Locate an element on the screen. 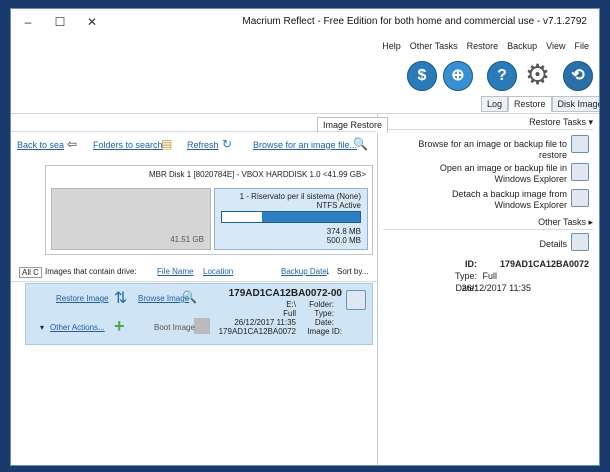 Image resolution: width=610 pixels, height=472 pixels. partition-total: 500.0 MB is located at coordinates (343, 240).